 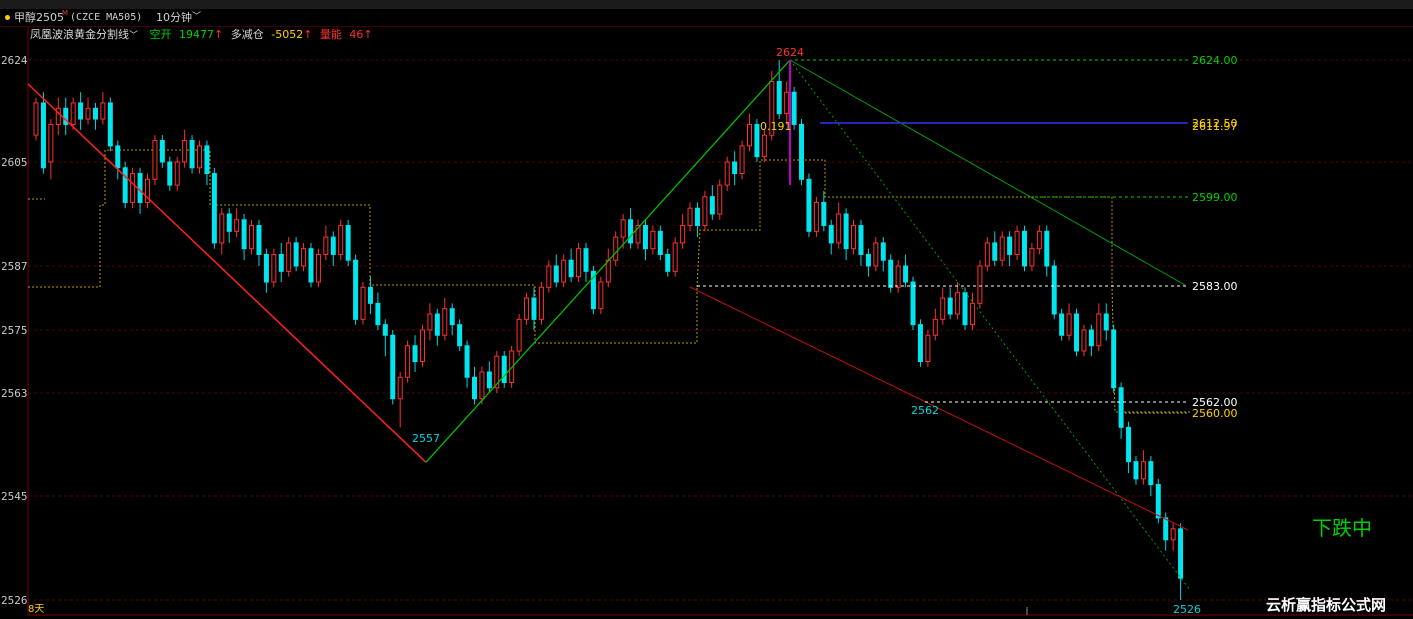 What do you see at coordinates (776, 126) in the screenshot?
I see `fib-ratio-label: 0.191` at bounding box center [776, 126].